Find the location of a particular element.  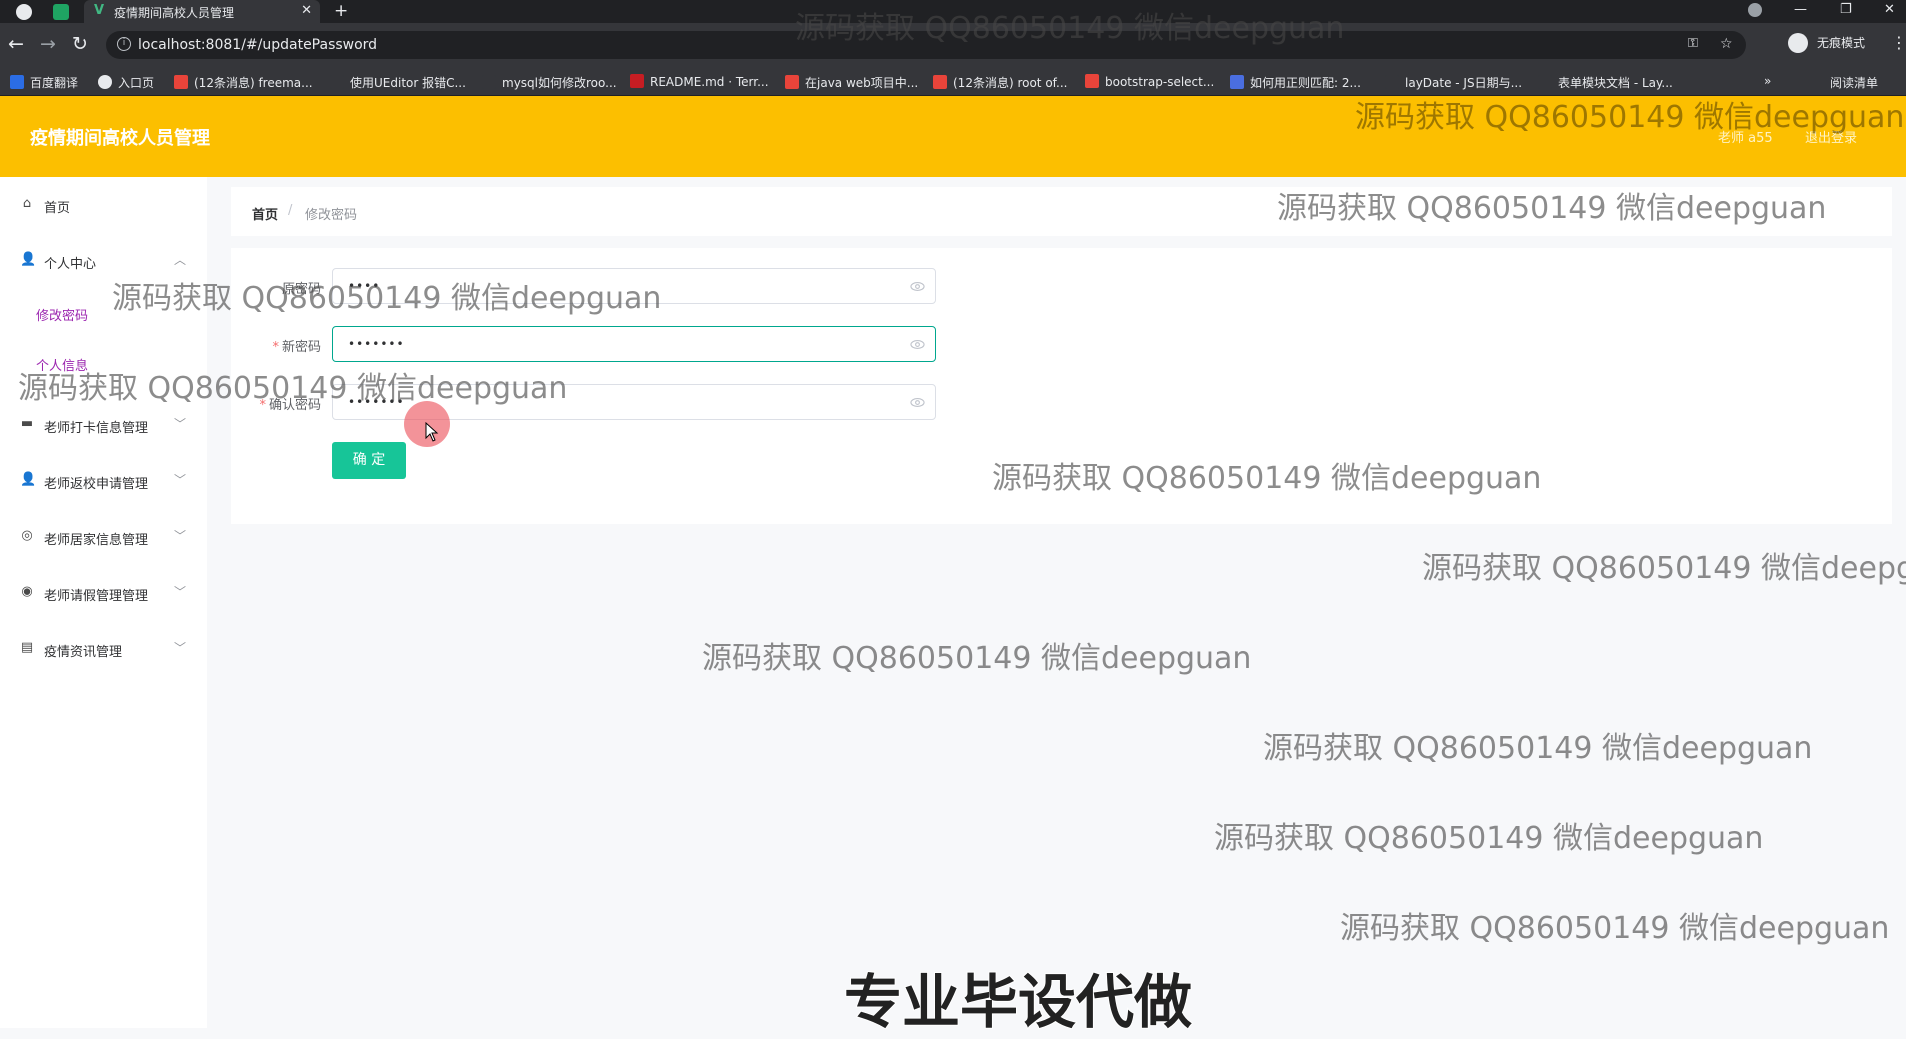

reload-icon: ↻ is located at coordinates (80, 44).